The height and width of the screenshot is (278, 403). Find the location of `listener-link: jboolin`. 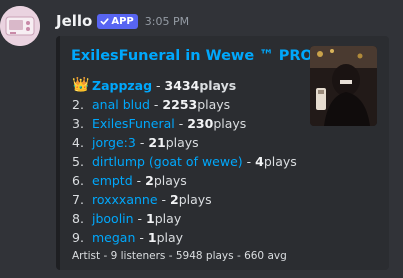

listener-link: jboolin is located at coordinates (113, 218).